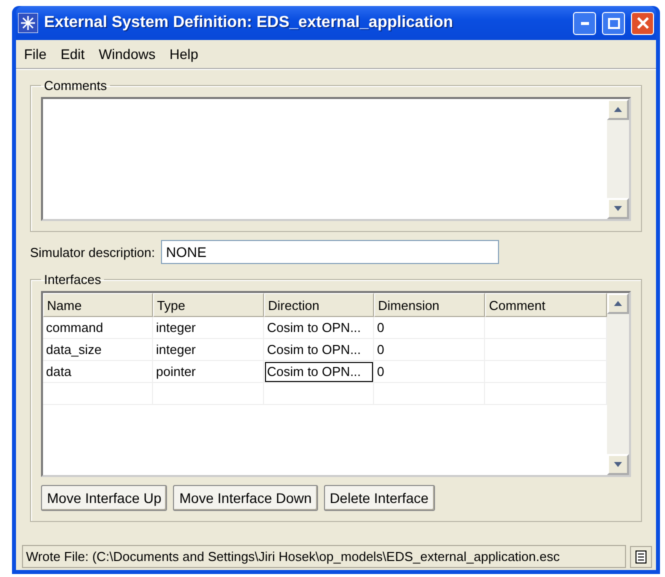  I want to click on menu-item: Edit, so click(72, 54).